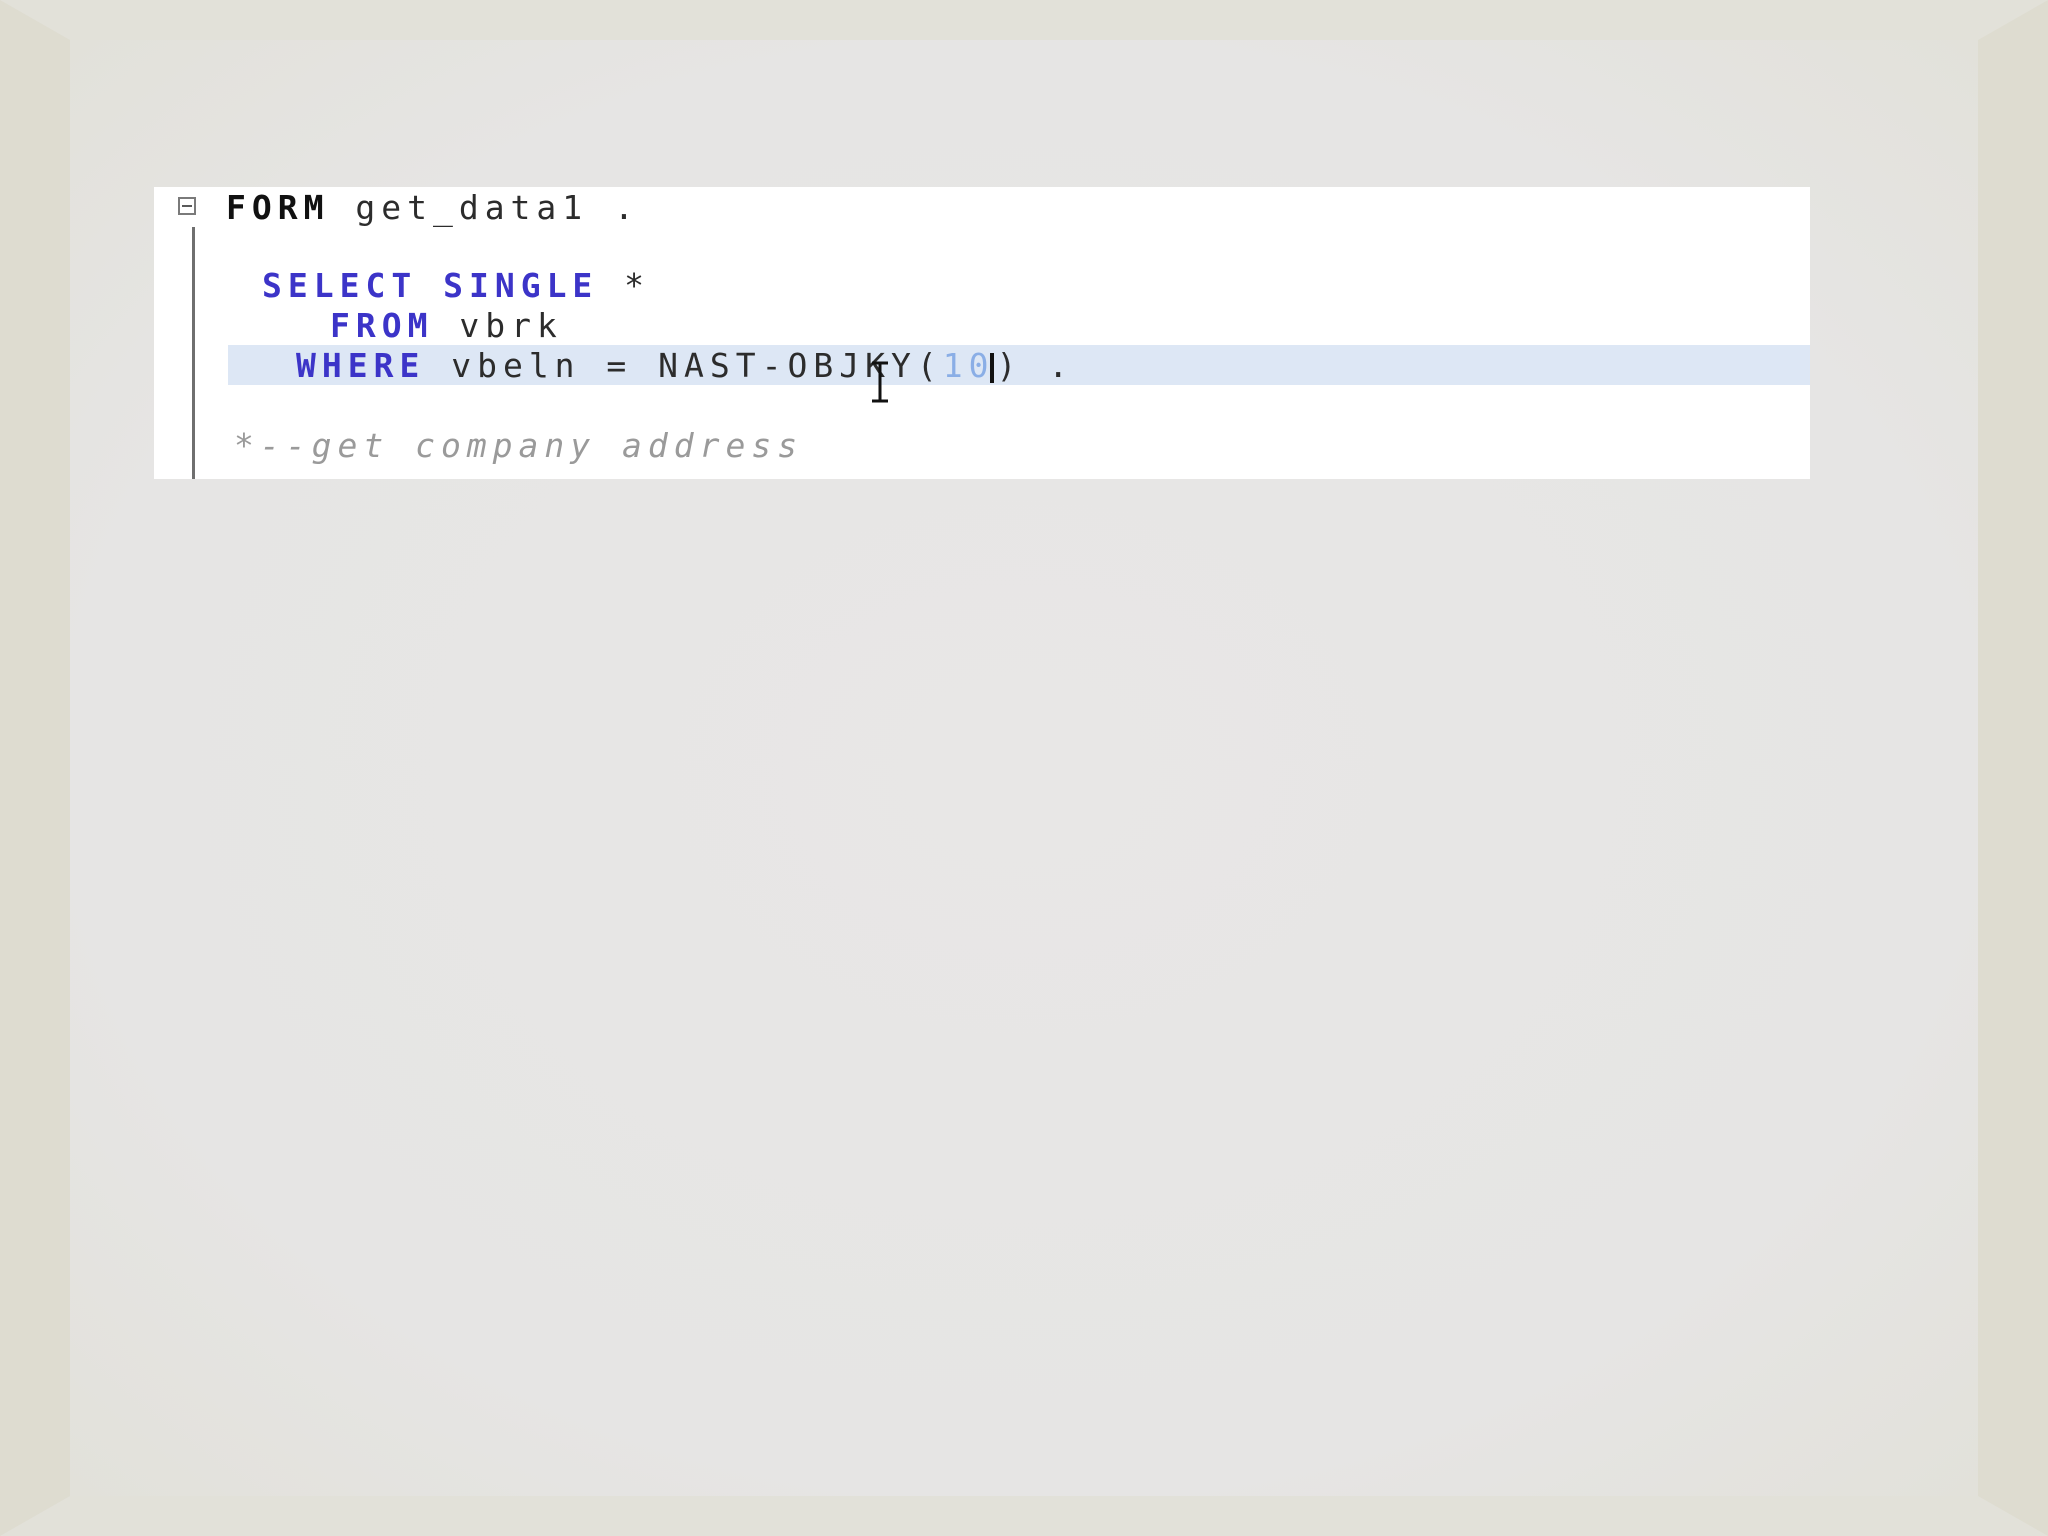  Describe the element at coordinates (361, 365) in the screenshot. I see `keyword-where: WHERE` at that location.